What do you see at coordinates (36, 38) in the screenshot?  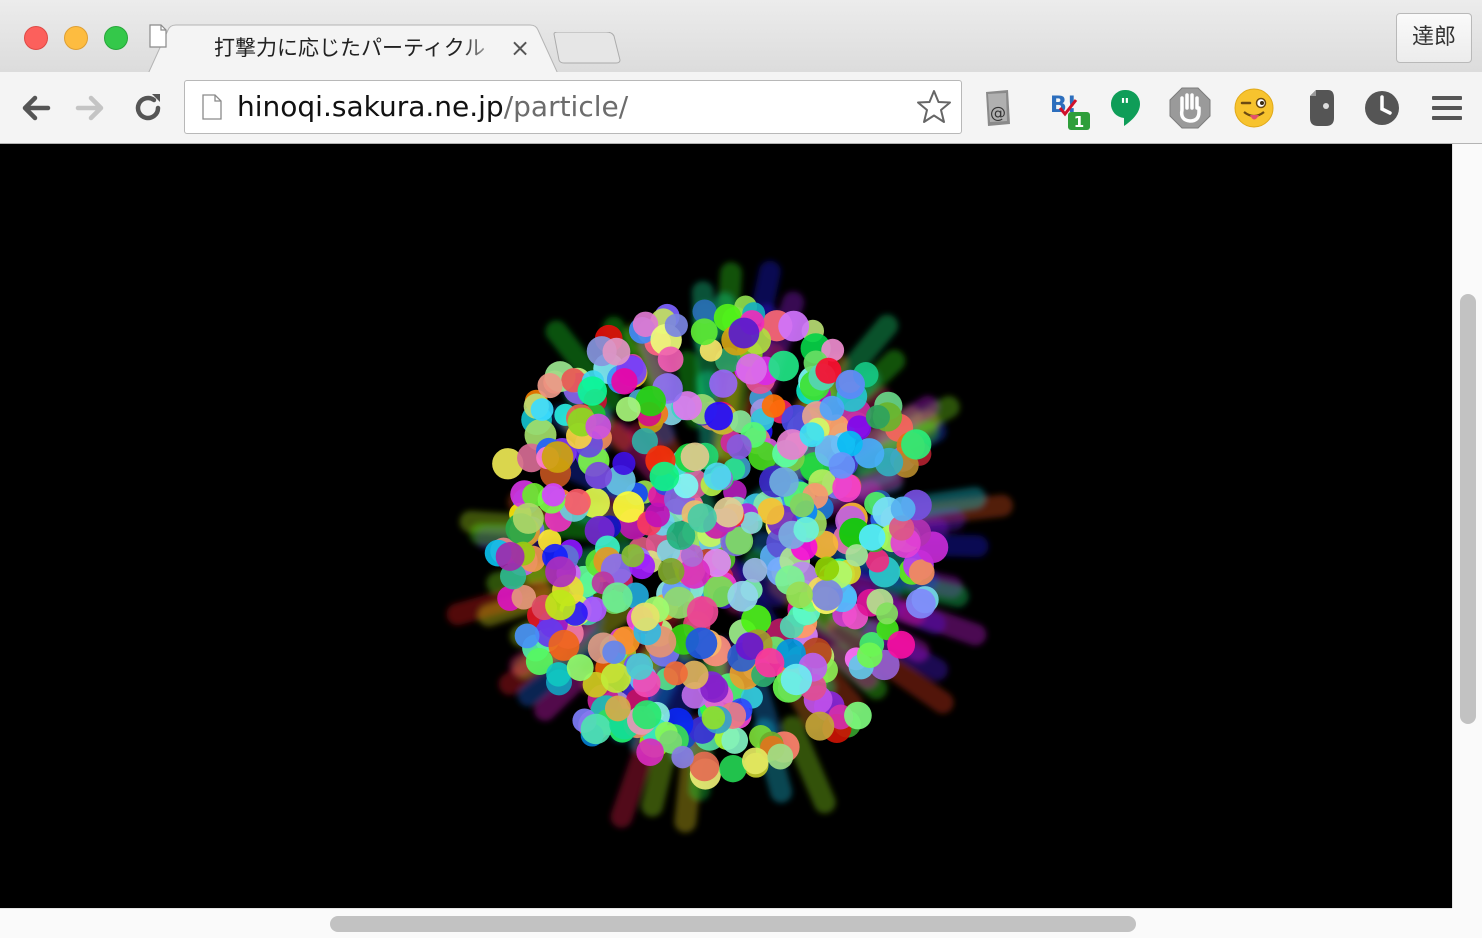 I see `window-close-button` at bounding box center [36, 38].